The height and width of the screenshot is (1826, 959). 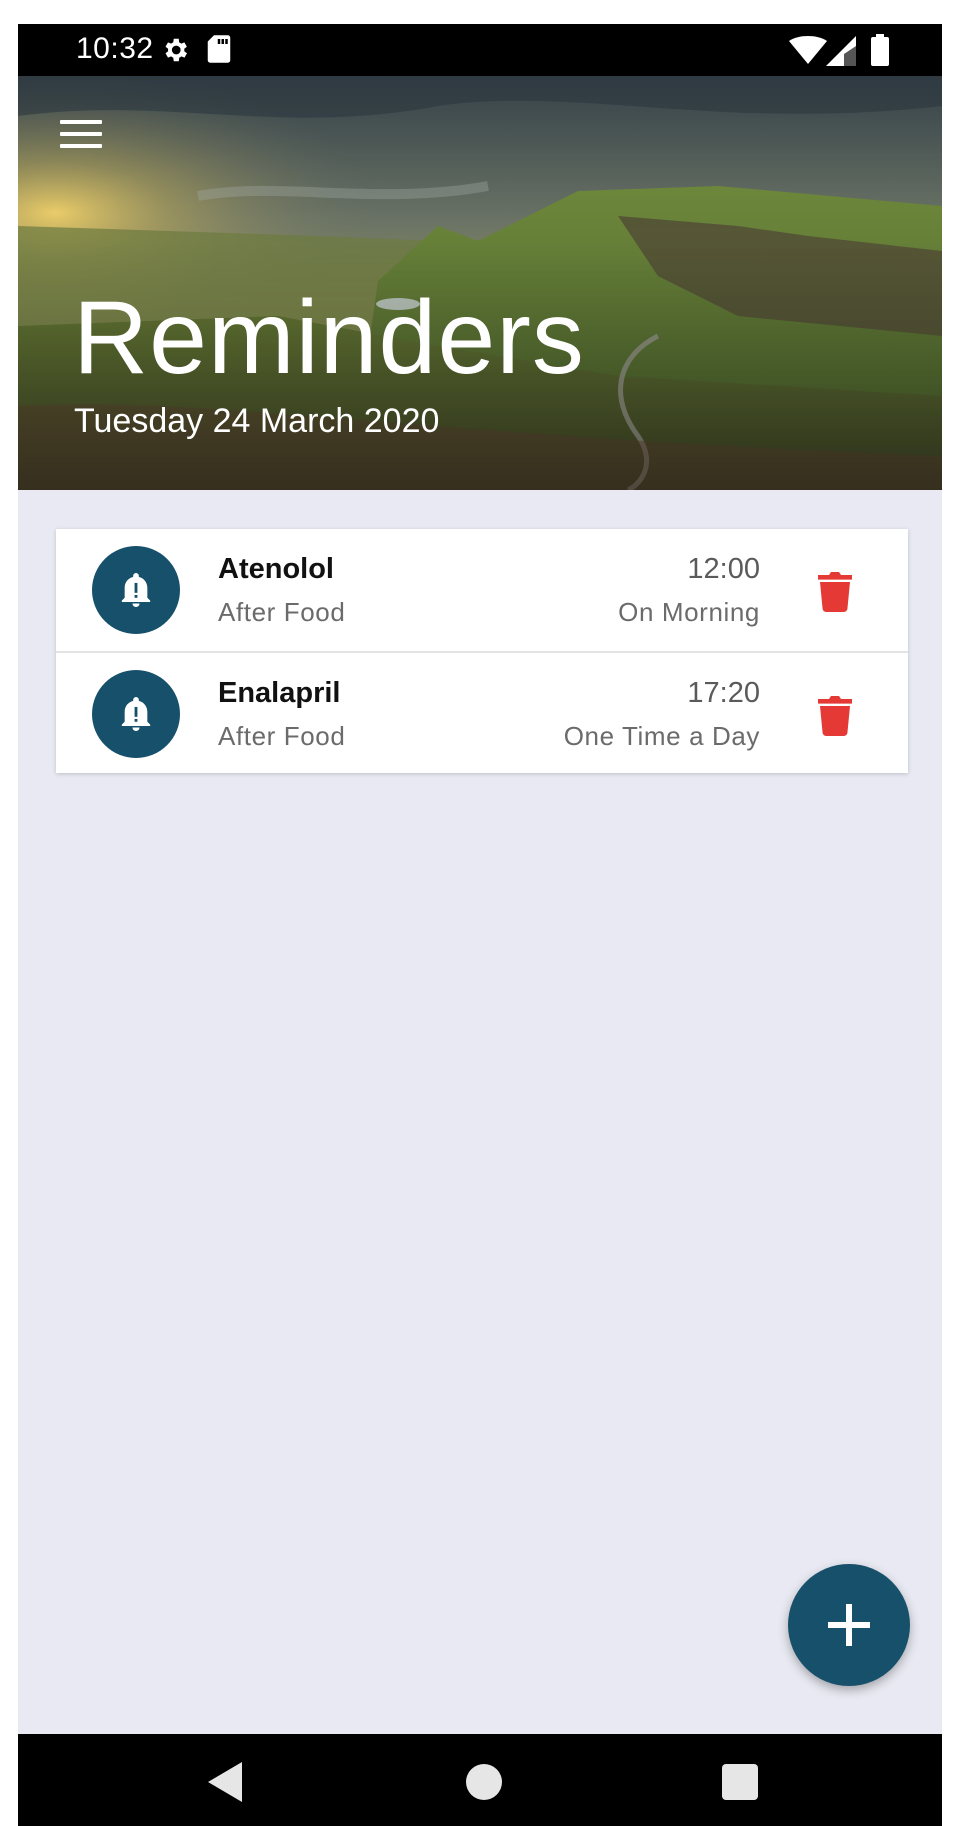 I want to click on home-button, so click(x=486, y=1782).